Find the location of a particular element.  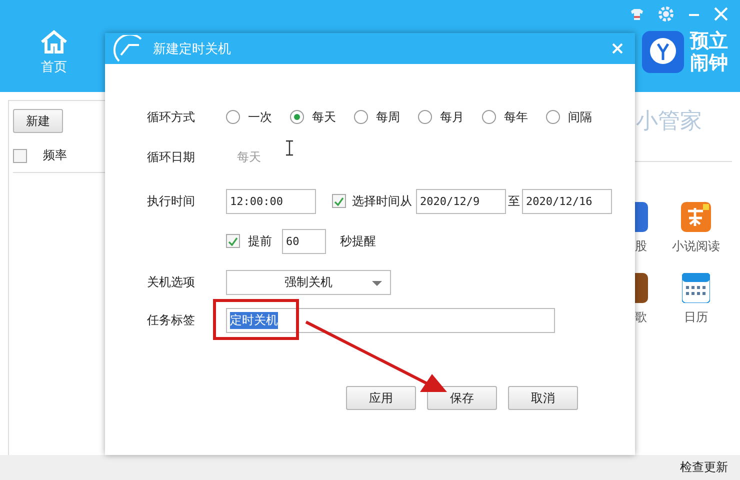

tag-field: 定时关机 is located at coordinates (390, 320).